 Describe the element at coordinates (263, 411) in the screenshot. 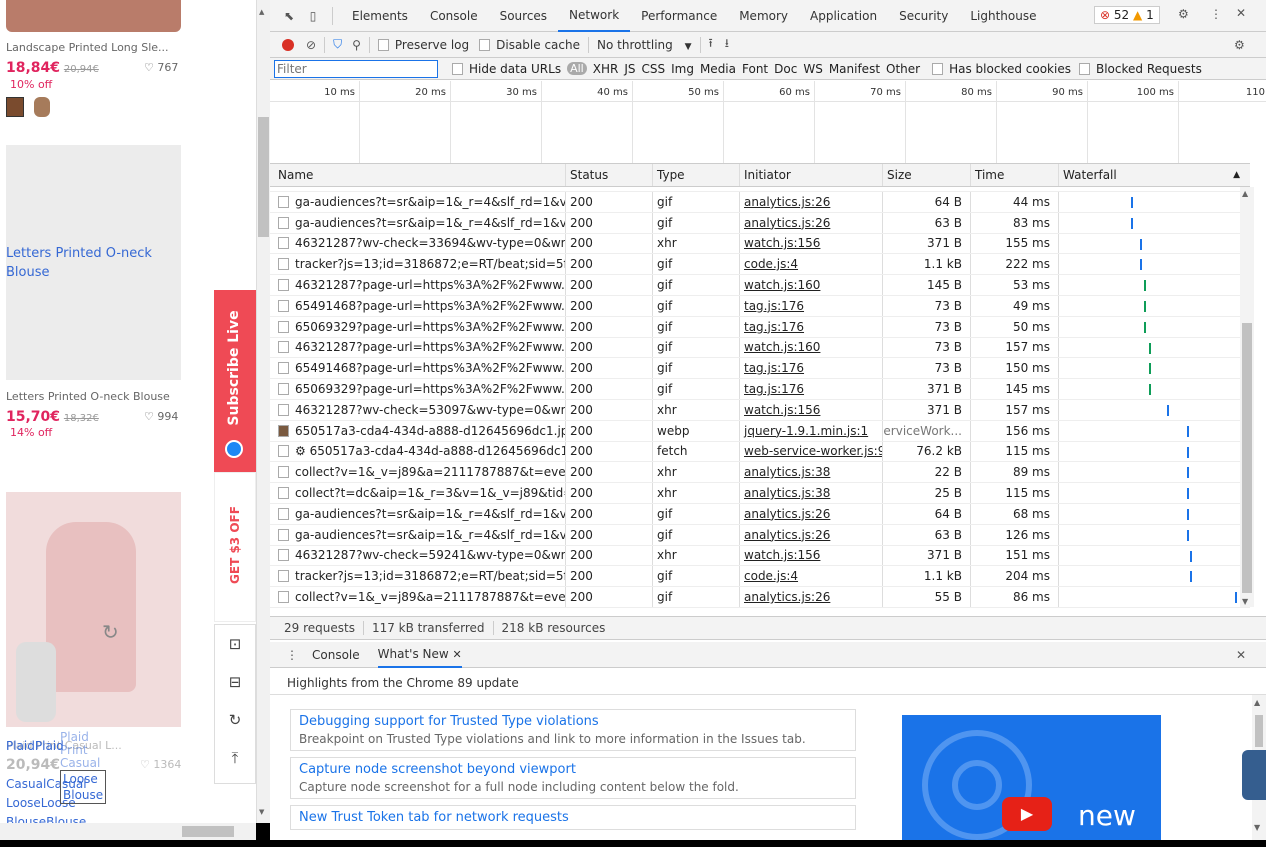

I see `page-vertical-scrollbar: ▲ ▼` at that location.